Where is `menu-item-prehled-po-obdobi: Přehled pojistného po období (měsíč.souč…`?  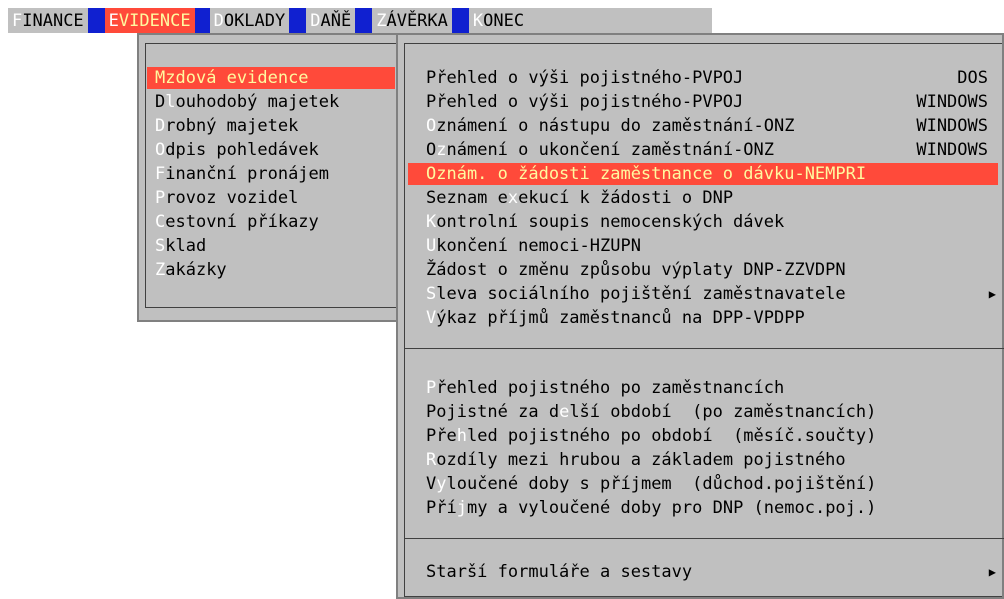
menu-item-prehled-po-obdobi: Přehled pojistného po období (měsíč.souč… is located at coordinates (703, 436).